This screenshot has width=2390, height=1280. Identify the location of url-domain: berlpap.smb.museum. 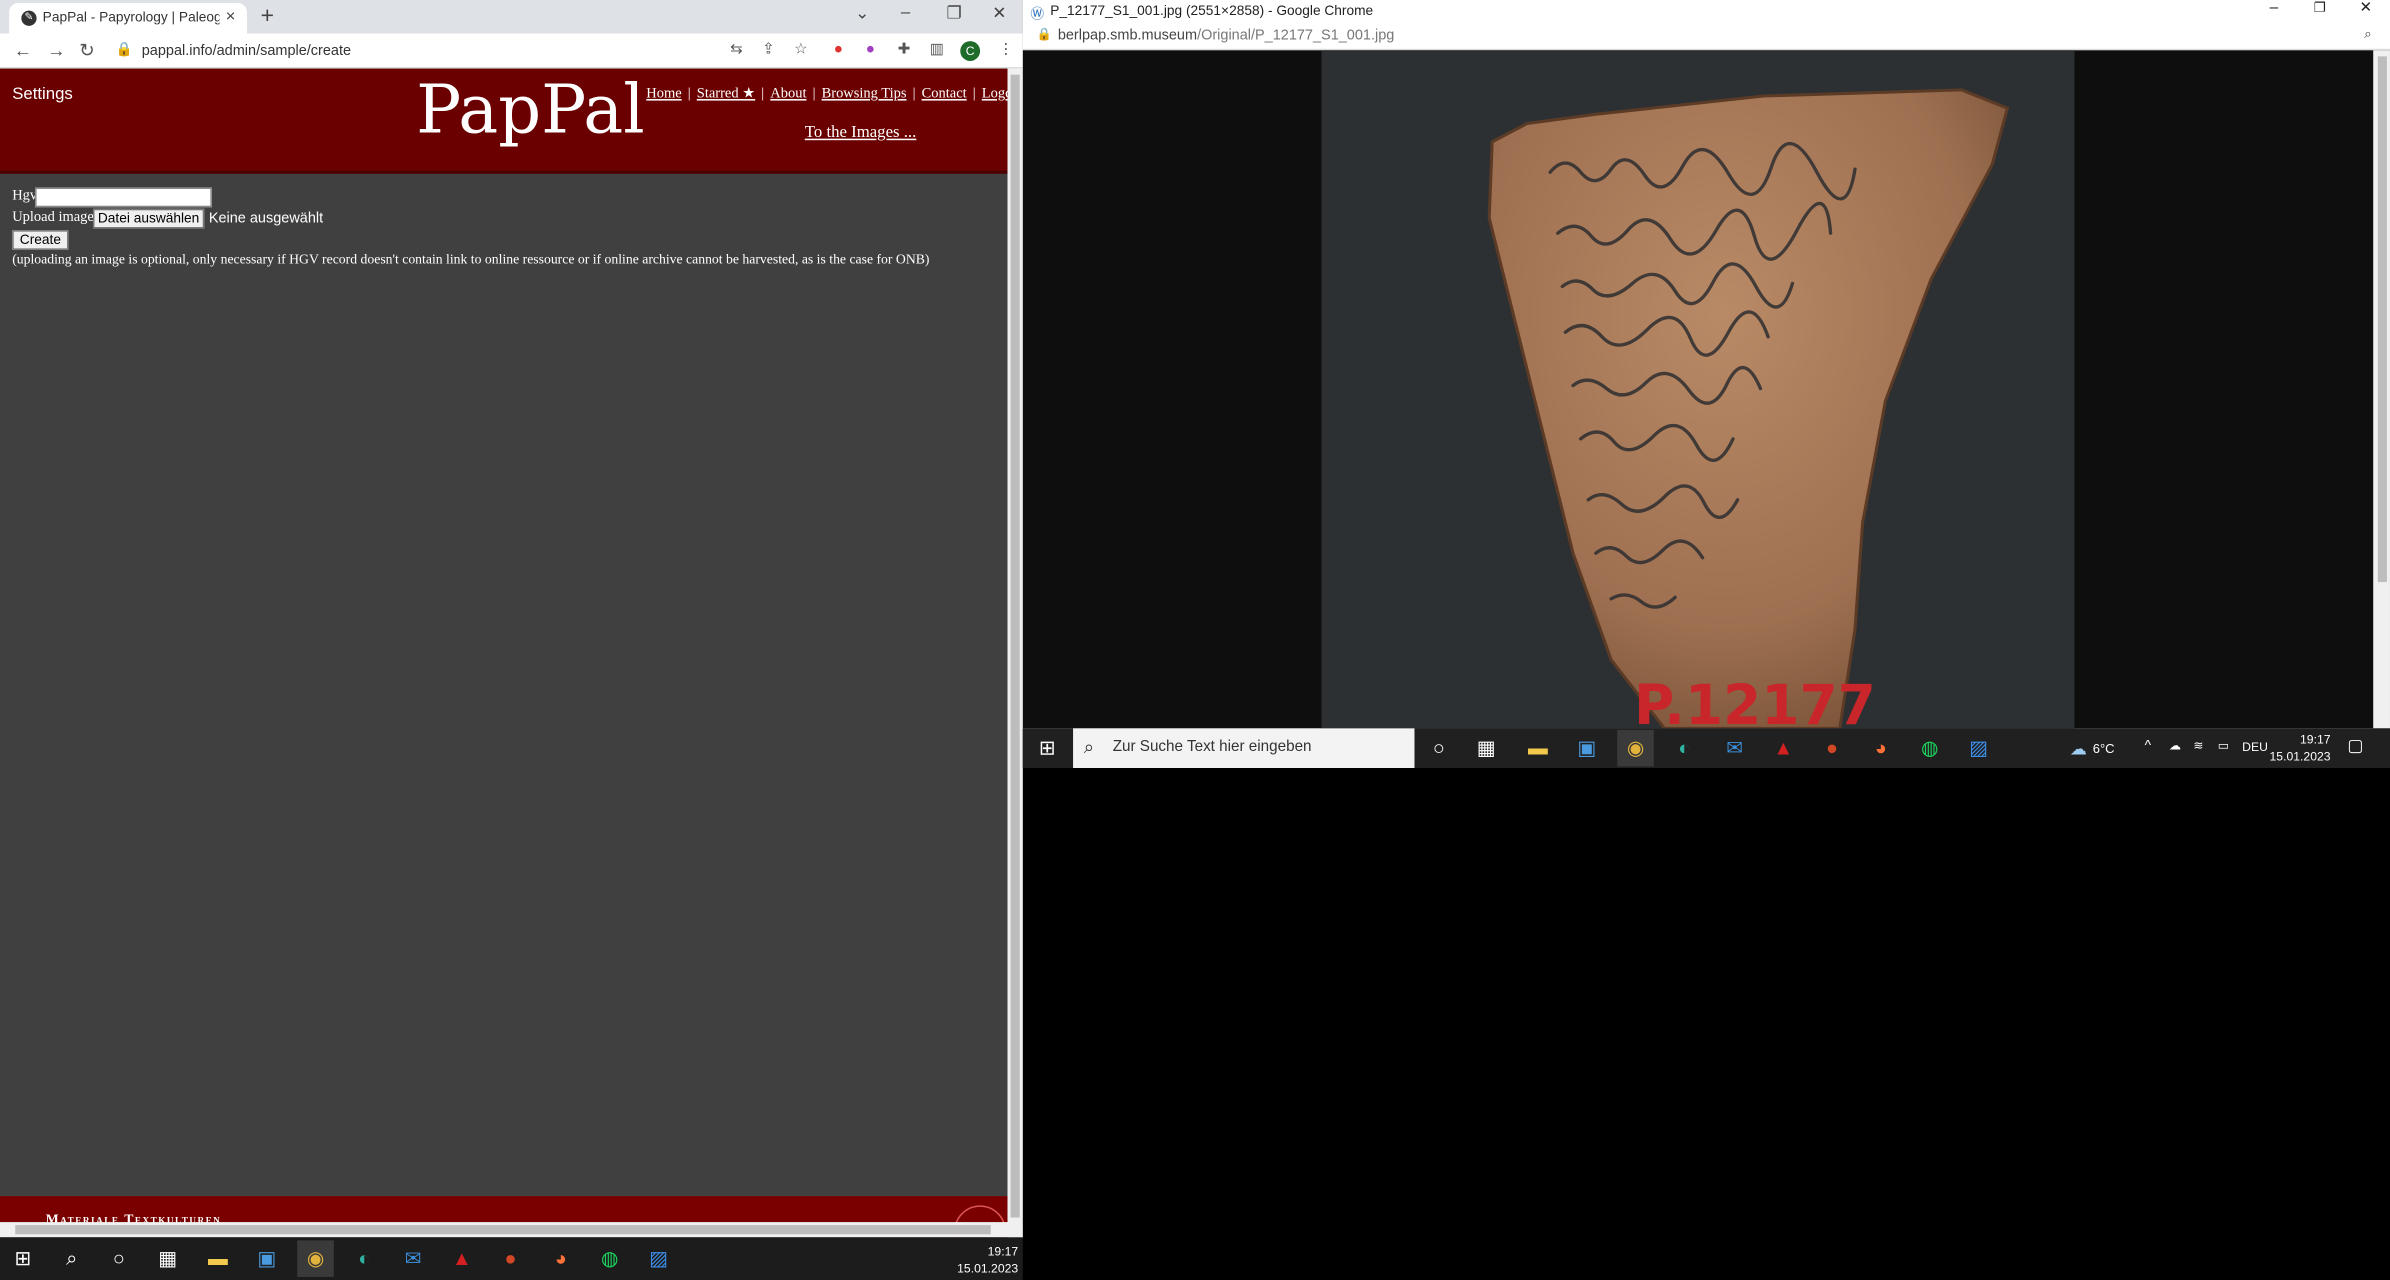
(1127, 36).